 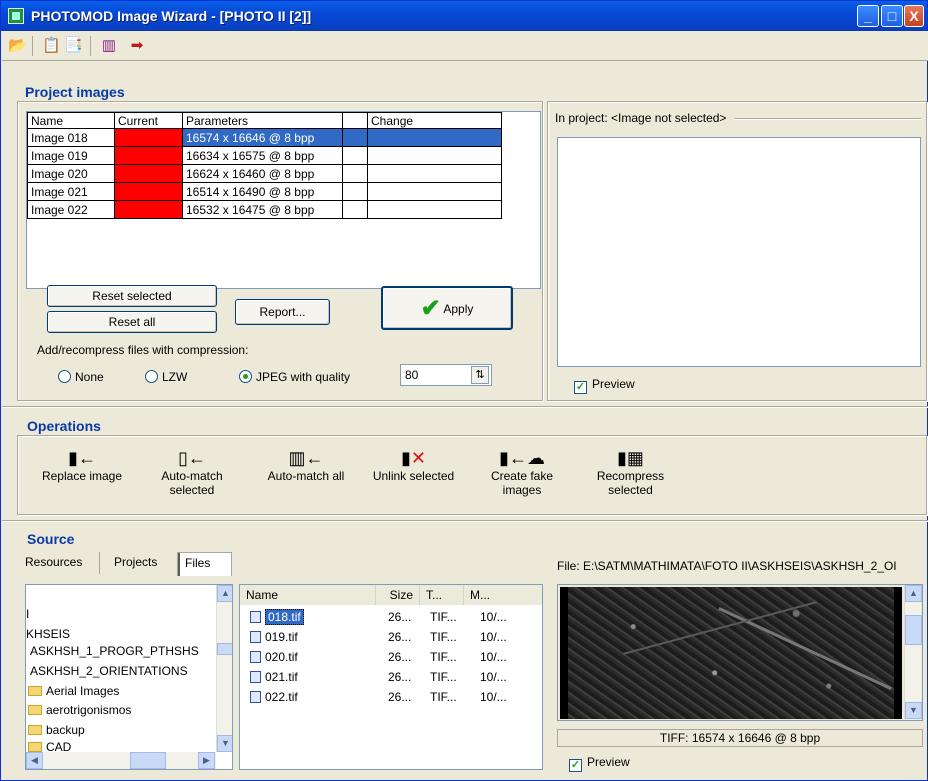 What do you see at coordinates (398, 595) in the screenshot?
I see `col-size: Size` at bounding box center [398, 595].